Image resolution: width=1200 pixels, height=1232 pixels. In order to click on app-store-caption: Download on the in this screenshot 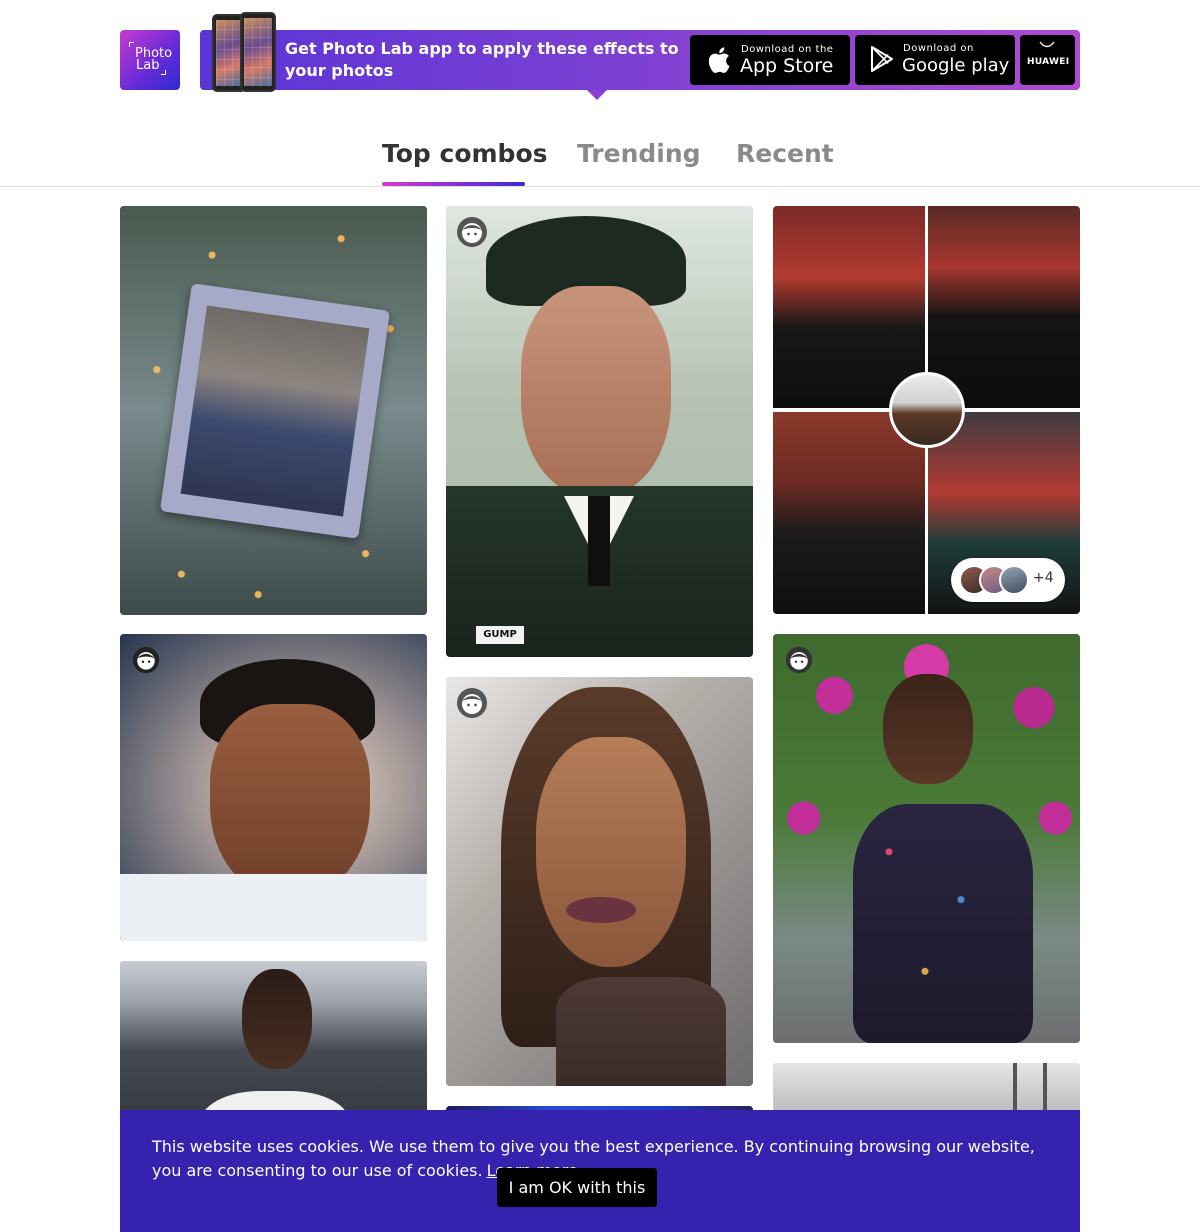, I will do `click(787, 49)`.